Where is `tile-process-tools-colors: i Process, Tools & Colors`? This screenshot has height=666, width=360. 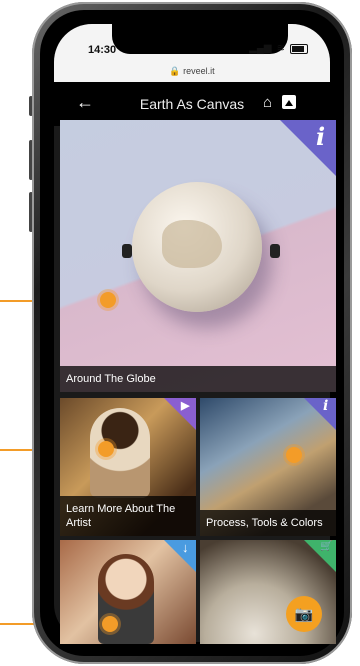
tile-process-tools-colors: i Process, Tools & Colors is located at coordinates (268, 467).